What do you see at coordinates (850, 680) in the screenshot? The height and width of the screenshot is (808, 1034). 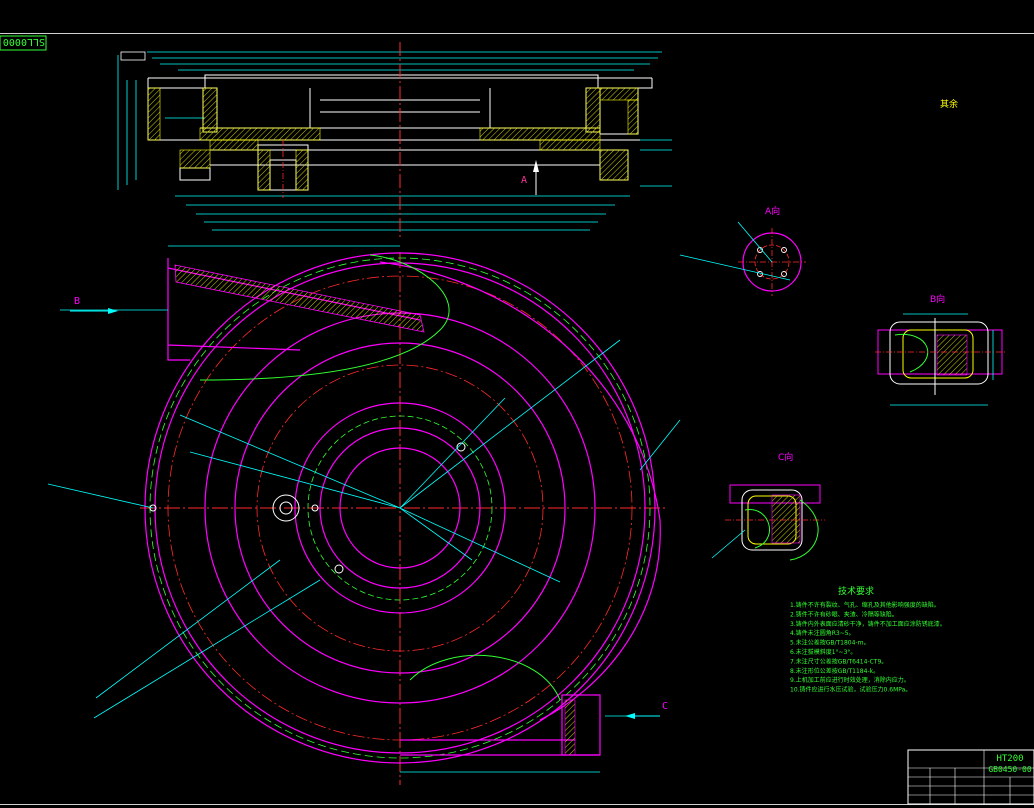 I see `tech-req-item: 9.上机加工前应进行时效处理，消除内应力。` at bounding box center [850, 680].